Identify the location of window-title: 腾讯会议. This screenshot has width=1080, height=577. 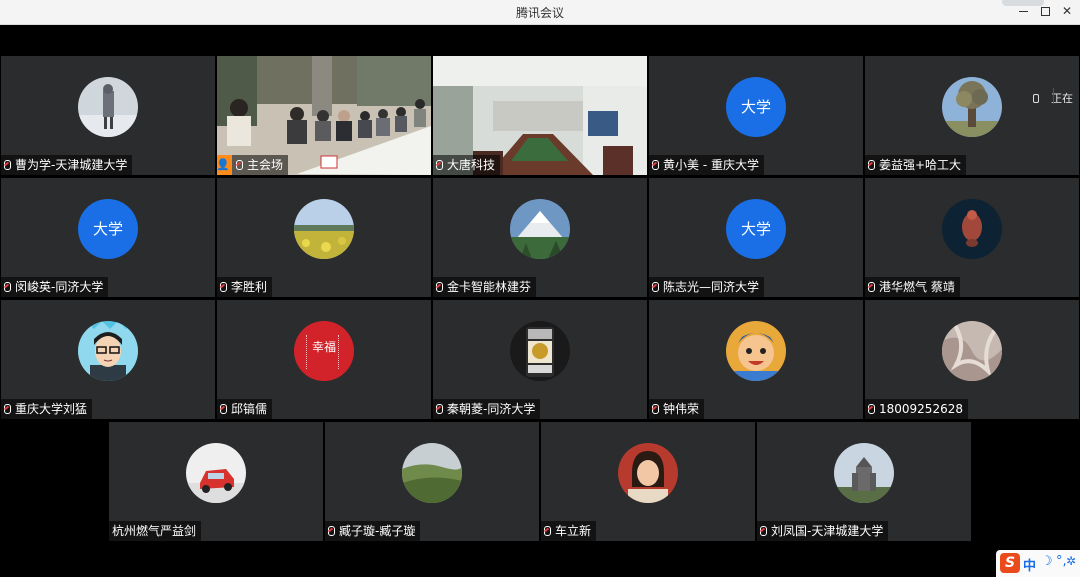
(539, 13).